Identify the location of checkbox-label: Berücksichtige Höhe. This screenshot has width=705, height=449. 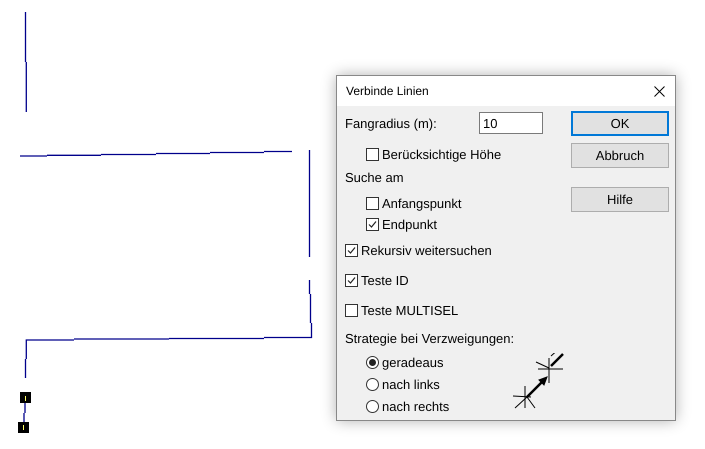
(442, 154).